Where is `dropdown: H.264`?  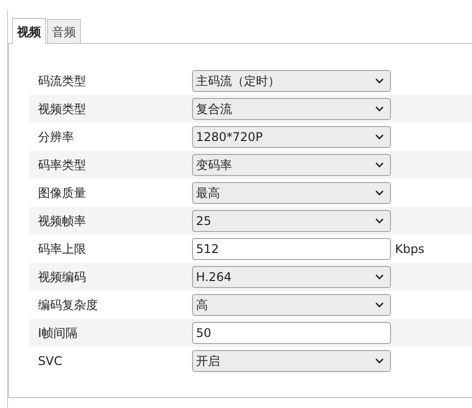
dropdown: H.264 is located at coordinates (291, 277).